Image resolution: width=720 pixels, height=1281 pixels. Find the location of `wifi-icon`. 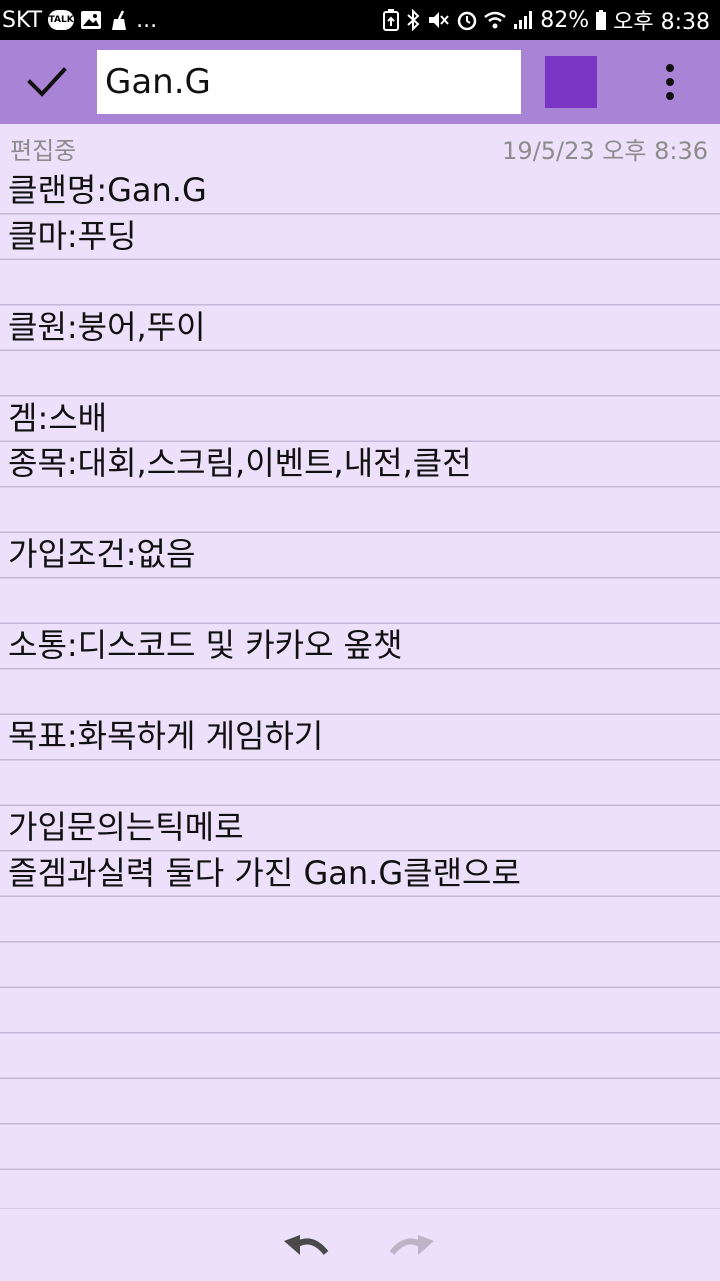

wifi-icon is located at coordinates (495, 20).